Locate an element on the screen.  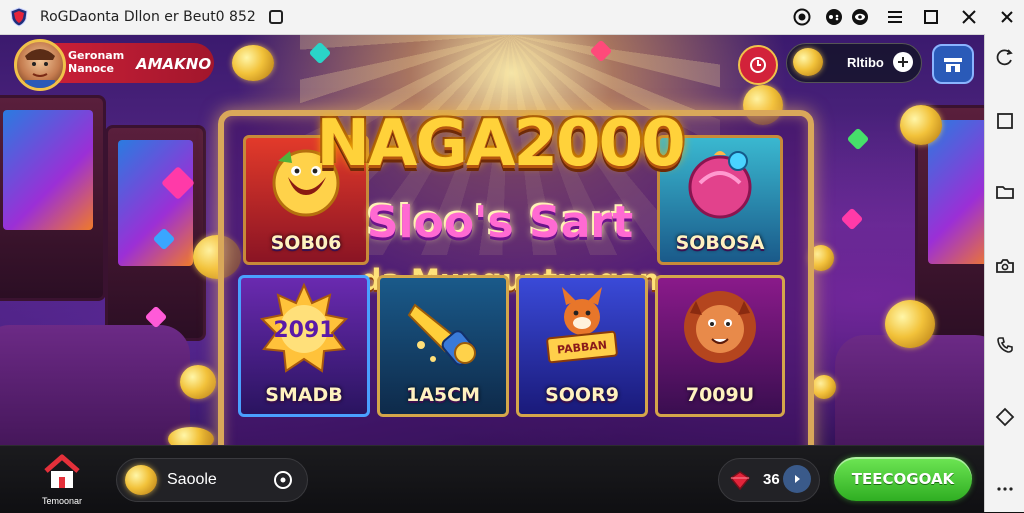
reward-button is located at coordinates (758, 65).